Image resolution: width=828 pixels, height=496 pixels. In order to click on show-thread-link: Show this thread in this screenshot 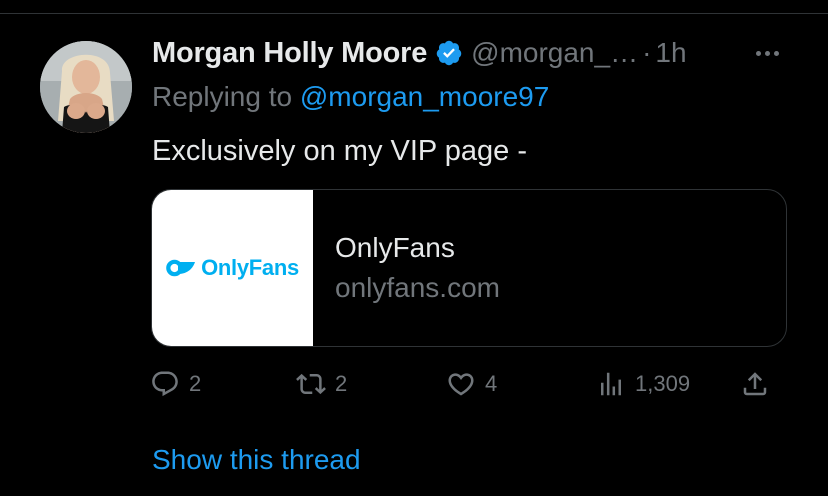, I will do `click(256, 460)`.